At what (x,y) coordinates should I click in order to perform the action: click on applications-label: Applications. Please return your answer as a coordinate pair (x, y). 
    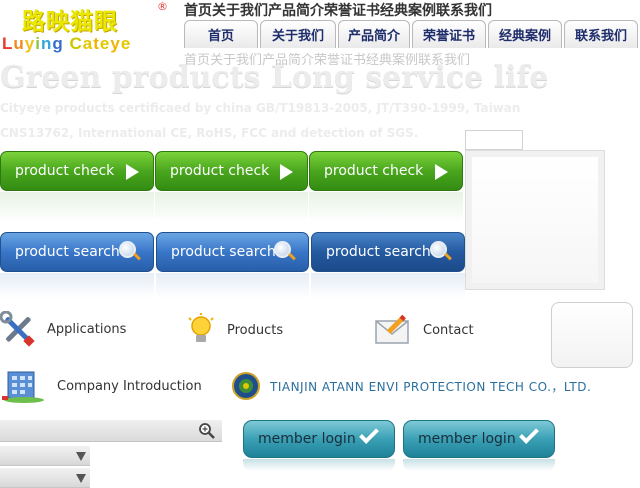
    Looking at the image, I should click on (87, 329).